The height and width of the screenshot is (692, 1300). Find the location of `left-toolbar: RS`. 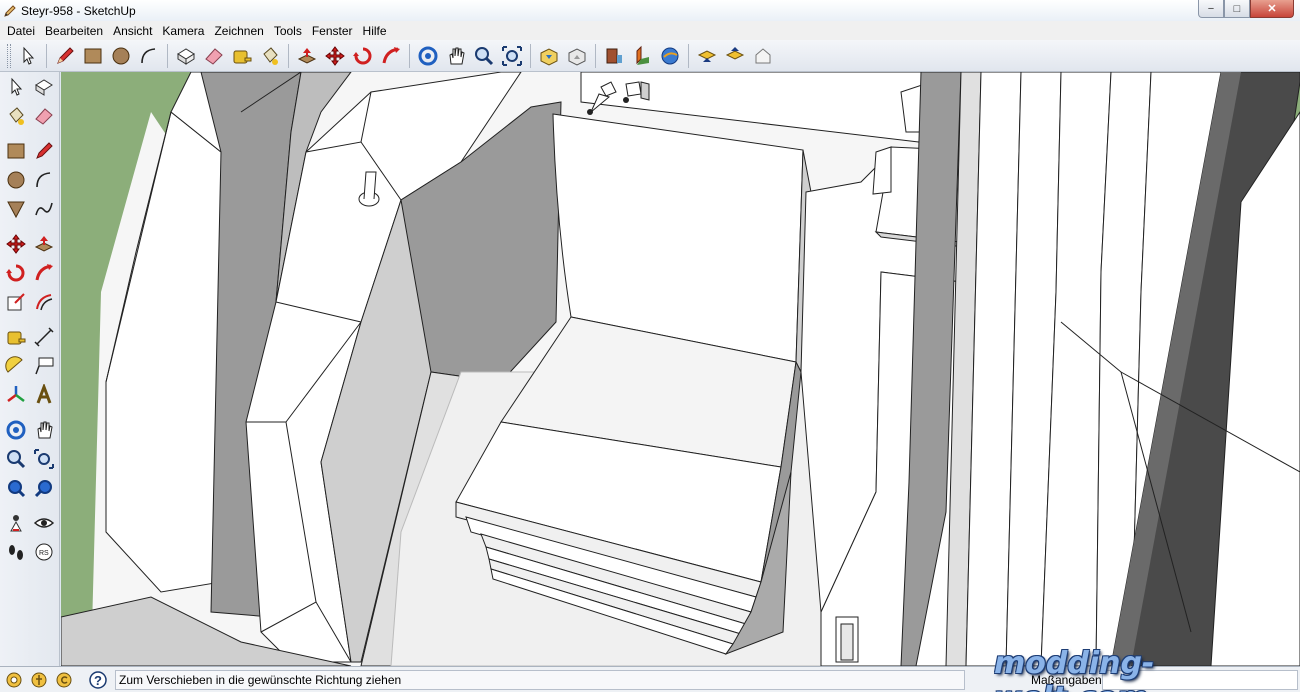

left-toolbar: RS is located at coordinates (30, 369).